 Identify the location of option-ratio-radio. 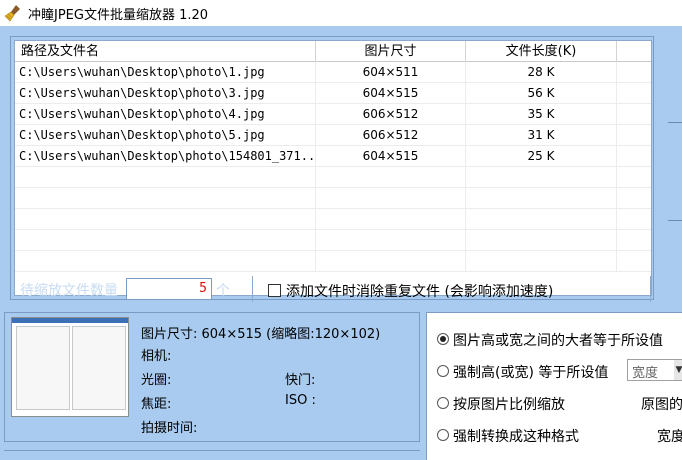
(443, 403).